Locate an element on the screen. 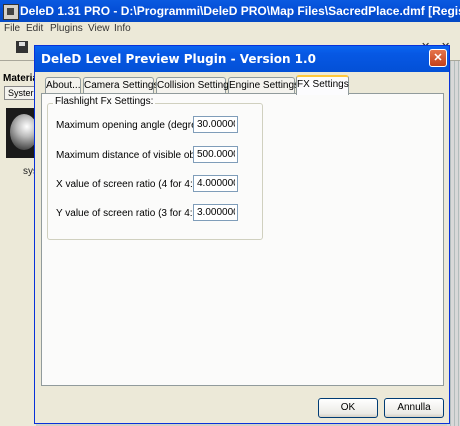 The image size is (460, 426). cancel-button: Annulla is located at coordinates (414, 408).